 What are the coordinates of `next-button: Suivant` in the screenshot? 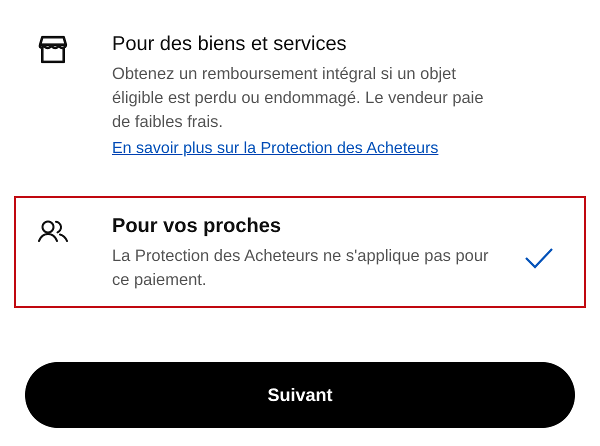 It's located at (300, 395).